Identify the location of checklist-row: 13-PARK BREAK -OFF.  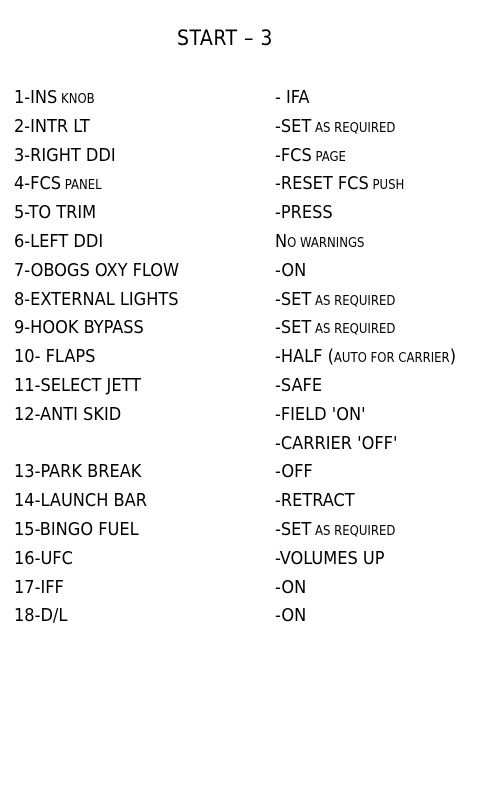
(244, 472).